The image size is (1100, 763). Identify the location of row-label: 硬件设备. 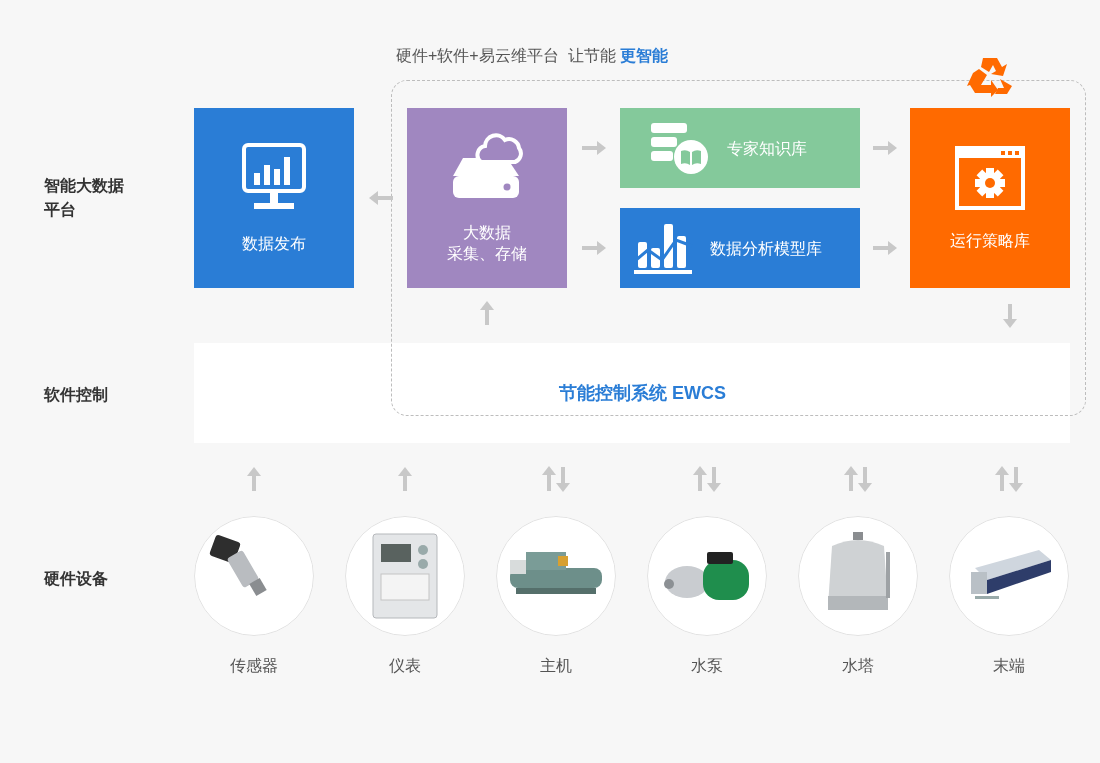
(76, 579).